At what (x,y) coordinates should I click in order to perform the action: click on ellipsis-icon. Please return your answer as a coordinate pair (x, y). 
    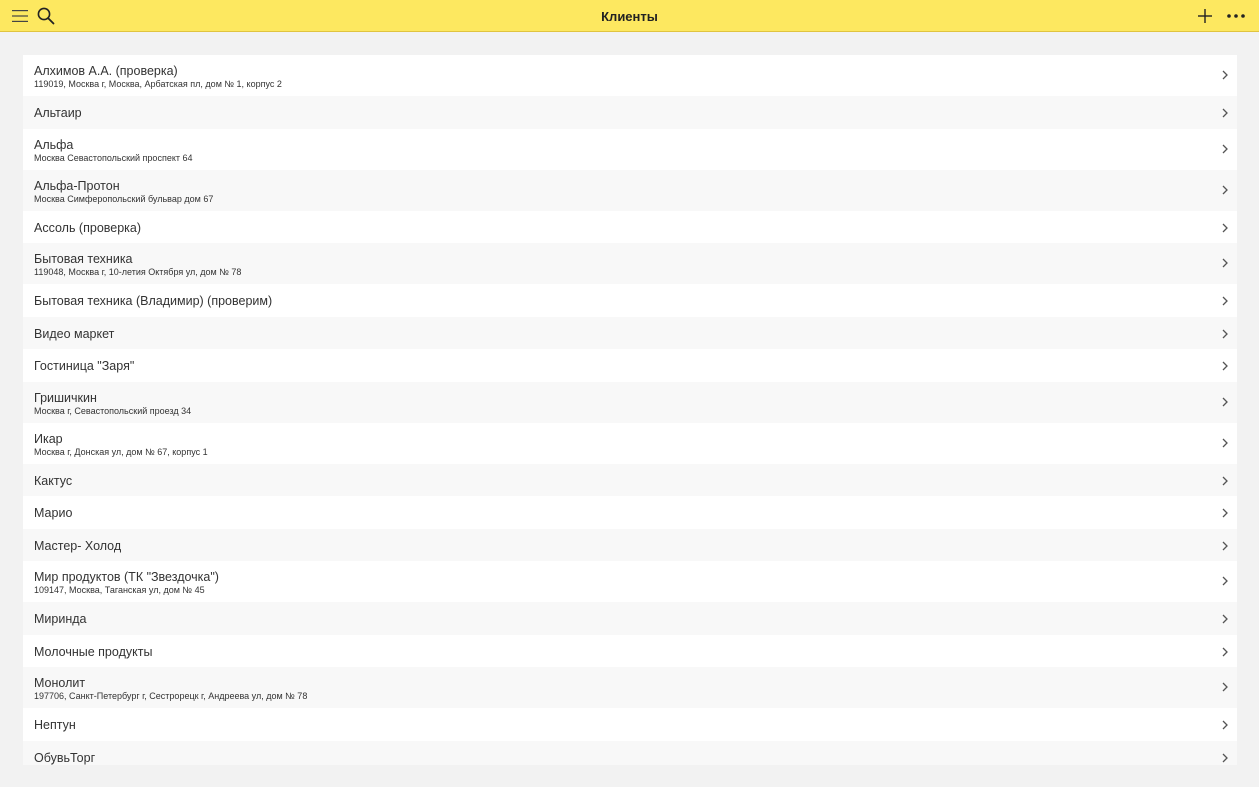
    Looking at the image, I should click on (1236, 16).